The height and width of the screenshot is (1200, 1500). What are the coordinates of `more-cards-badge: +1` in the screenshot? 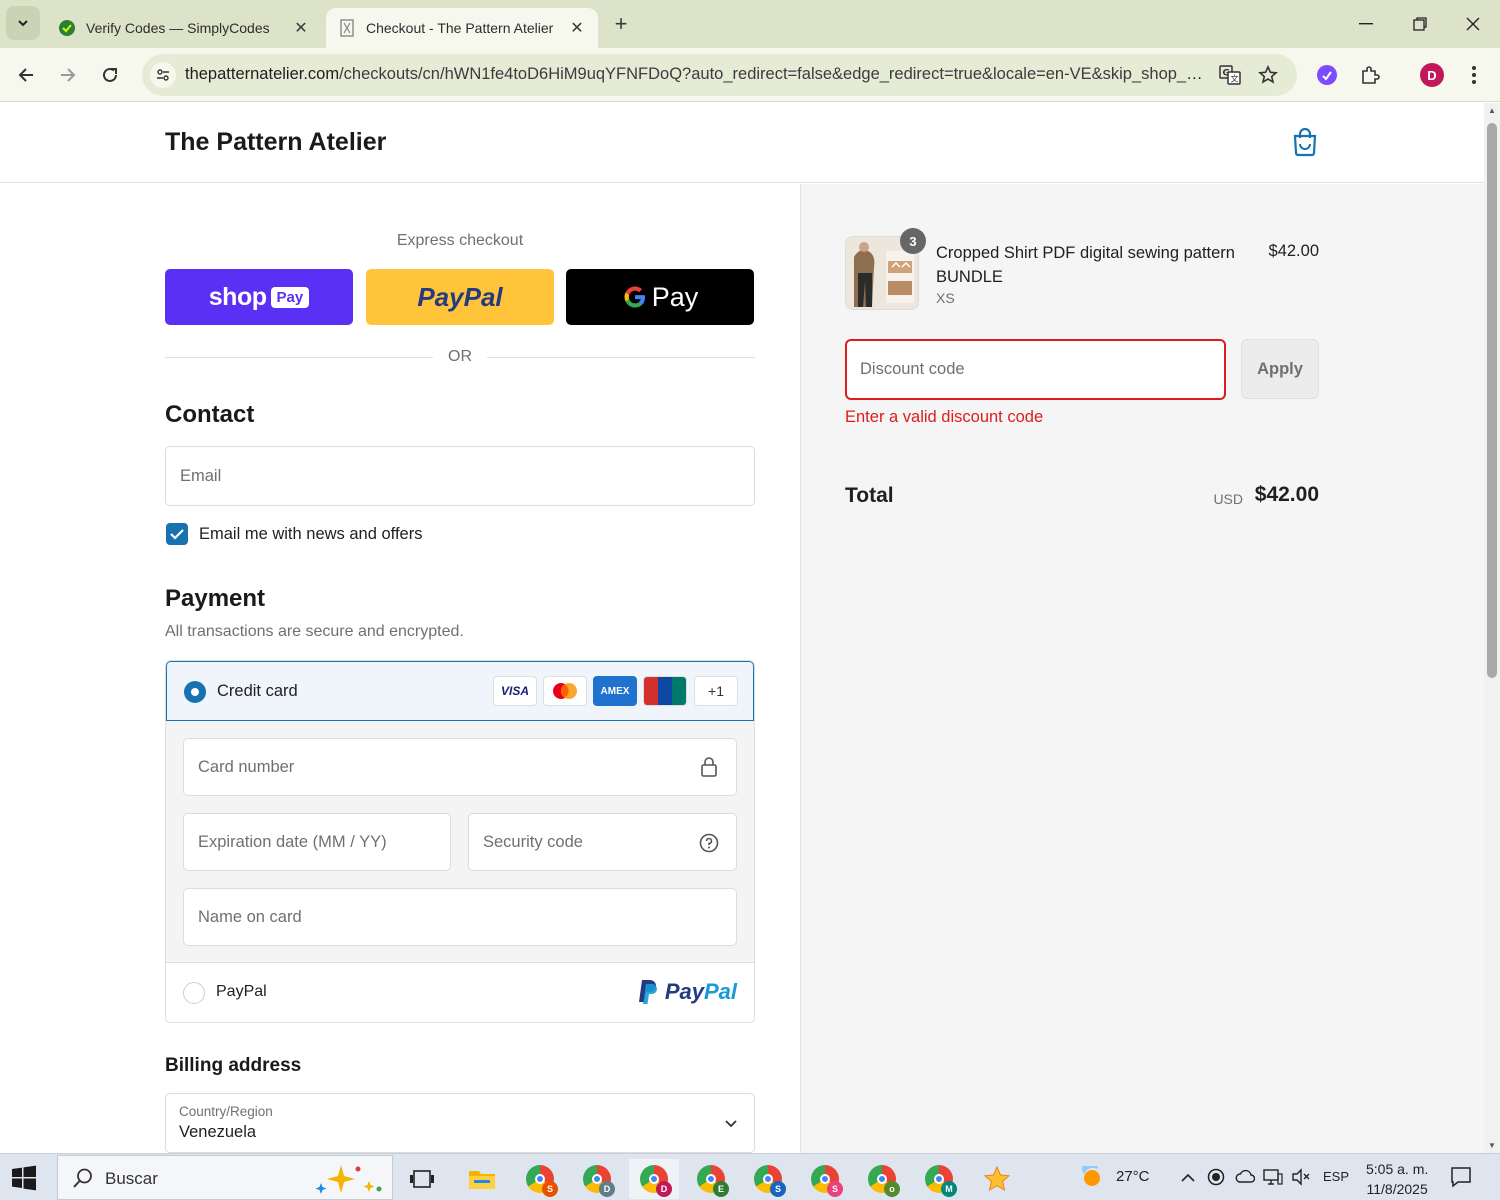 It's located at (716, 691).